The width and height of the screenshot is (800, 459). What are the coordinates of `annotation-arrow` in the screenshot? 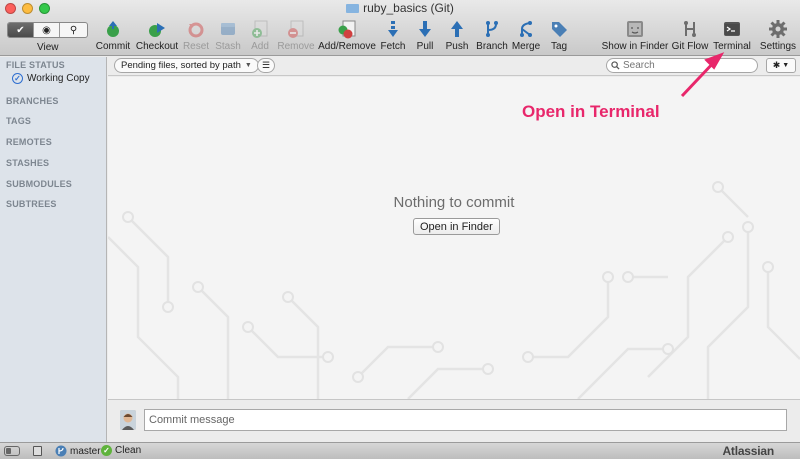 It's located at (702, 75).